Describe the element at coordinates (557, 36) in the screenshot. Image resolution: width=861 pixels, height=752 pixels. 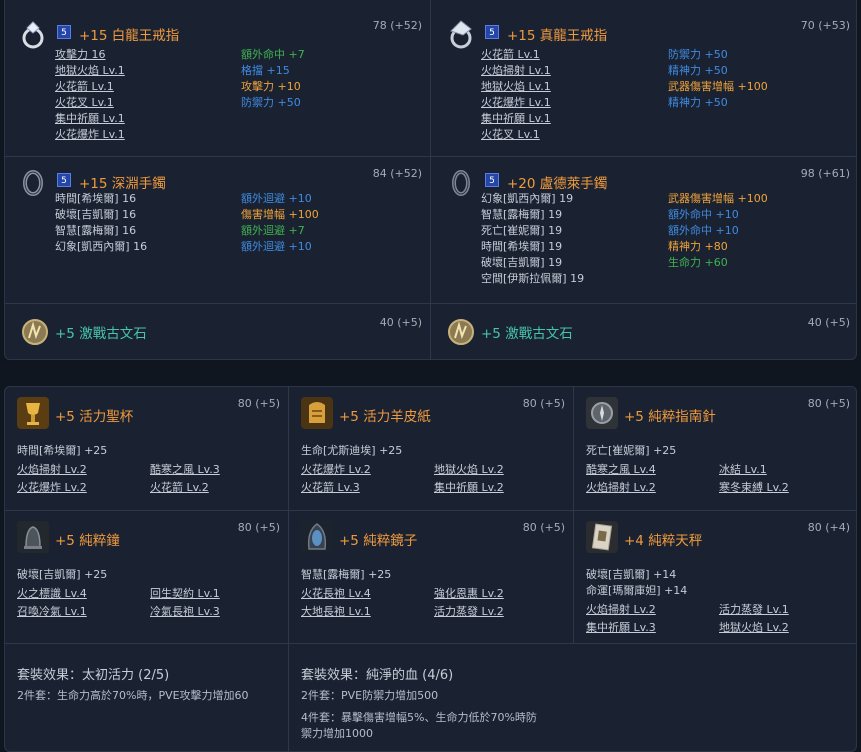
I see `item-name: +15 真龍王戒指` at that location.